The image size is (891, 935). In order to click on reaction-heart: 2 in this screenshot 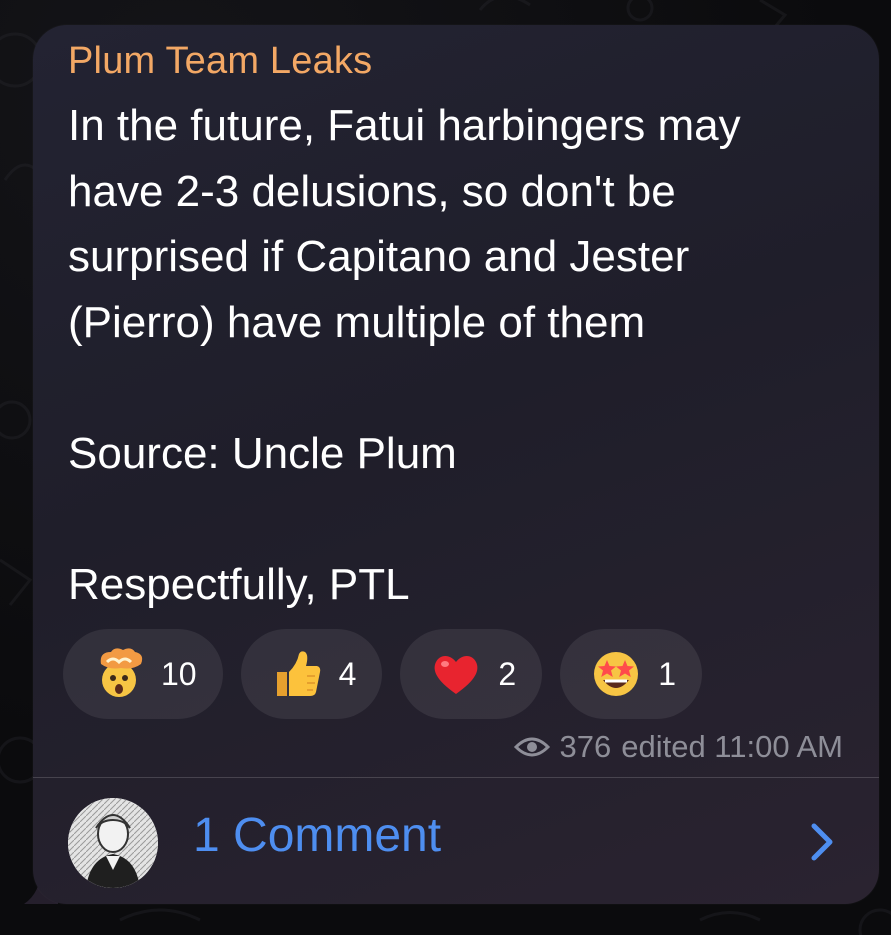, I will do `click(471, 674)`.